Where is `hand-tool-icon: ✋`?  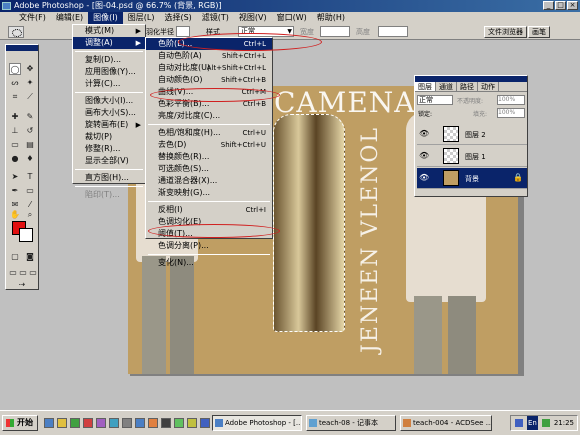
hand-tool-icon: ✋ is located at coordinates (15, 215).